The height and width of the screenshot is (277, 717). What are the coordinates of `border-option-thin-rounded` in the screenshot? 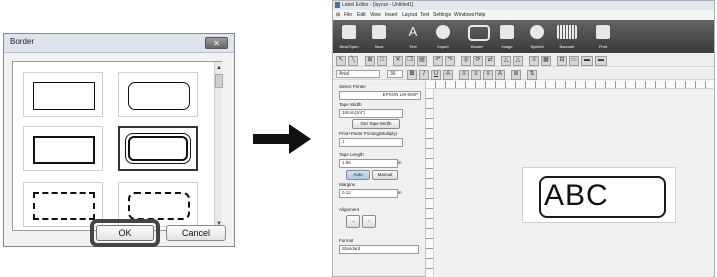 It's located at (158, 94).